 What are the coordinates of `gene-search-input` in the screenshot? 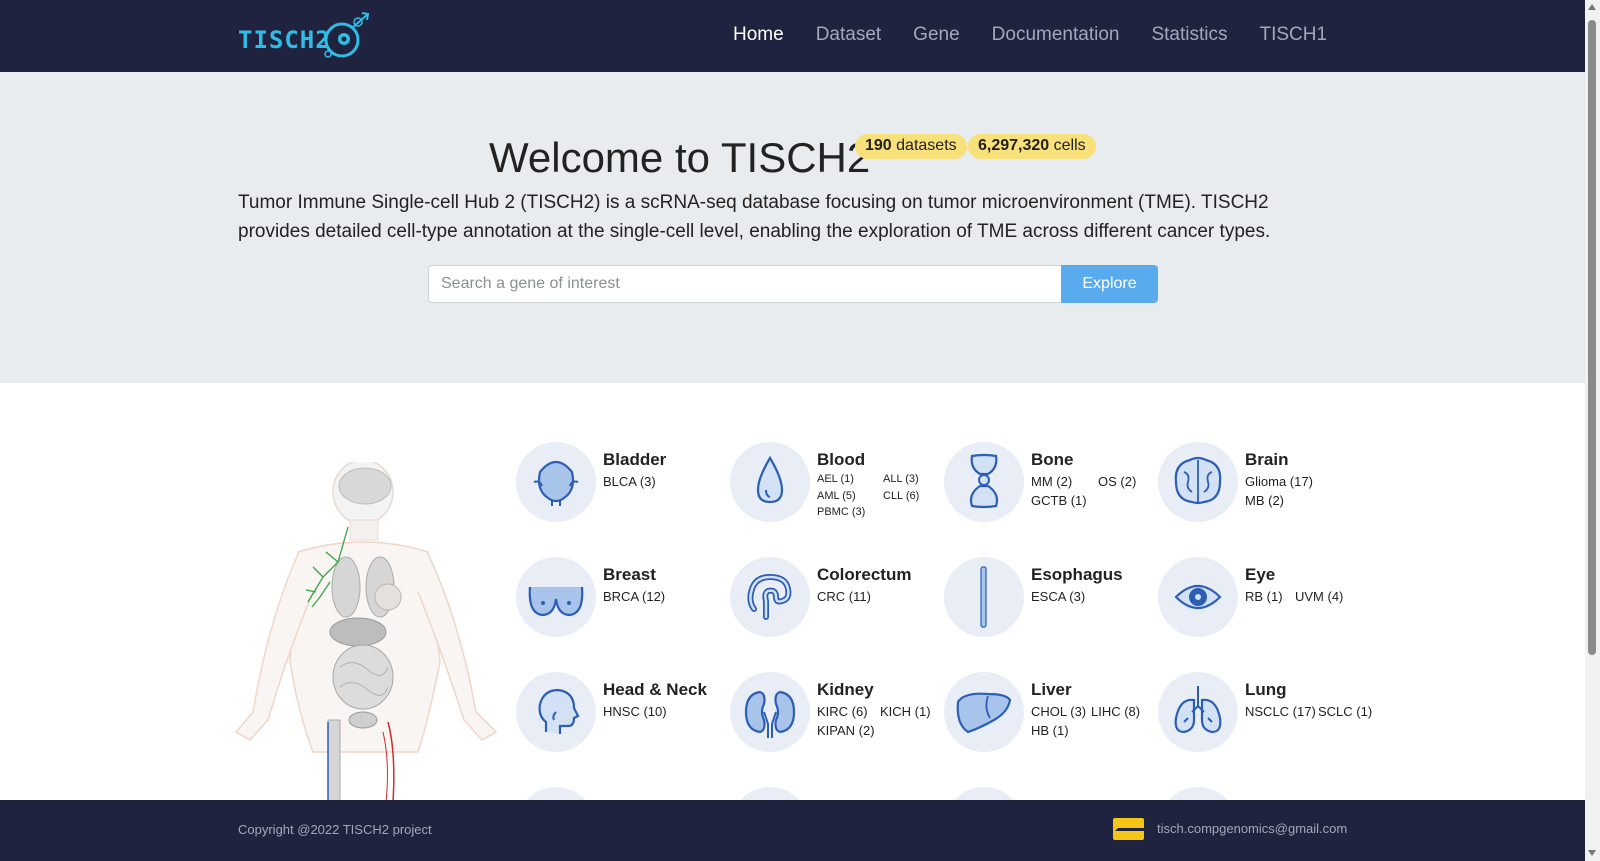 It's located at (745, 284).